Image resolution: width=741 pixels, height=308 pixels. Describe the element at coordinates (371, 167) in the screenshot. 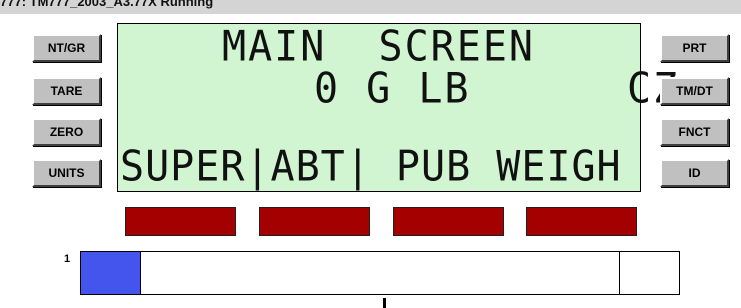

I see `display-line-4: SUPER|ABT| PUB WEIGH` at that location.